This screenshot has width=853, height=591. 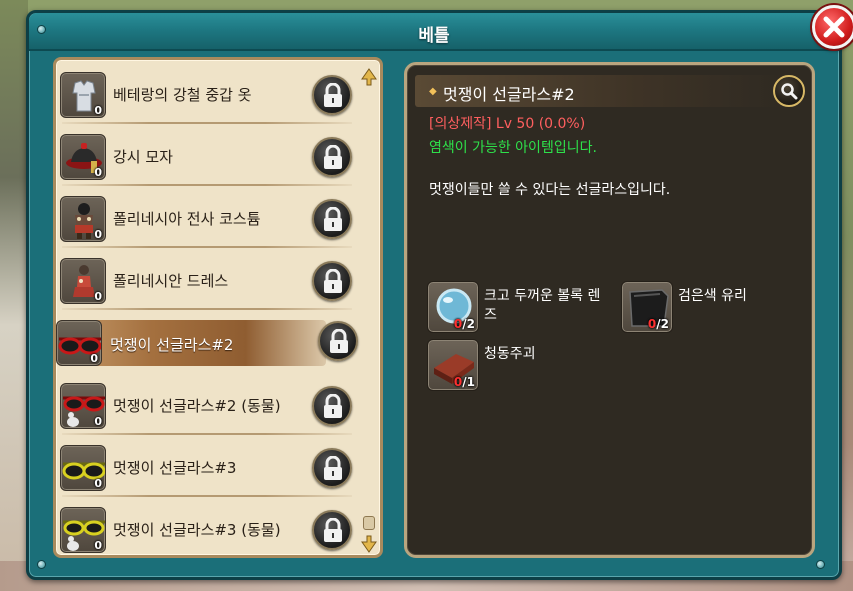 I want to click on polynesian-warrior-costume-icon: 0, so click(x=83, y=219).